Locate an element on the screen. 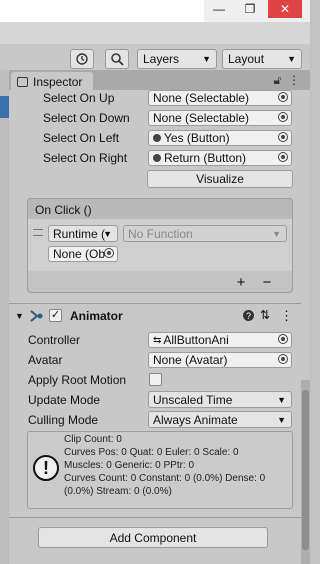 Image resolution: width=320 pixels, height=564 pixels. select-on-down-field: None (Selectable) is located at coordinates (220, 118).